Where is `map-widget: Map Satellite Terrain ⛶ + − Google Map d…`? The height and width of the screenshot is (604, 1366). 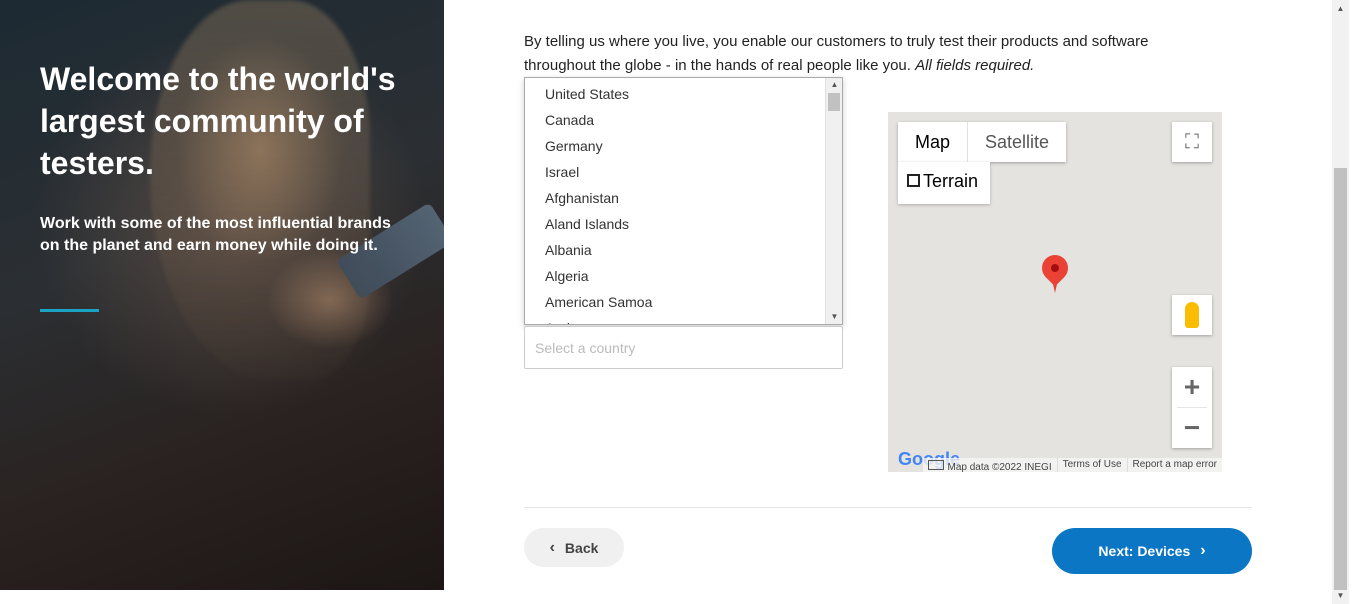
map-widget: Map Satellite Terrain ⛶ + − Google Map d… is located at coordinates (1055, 292).